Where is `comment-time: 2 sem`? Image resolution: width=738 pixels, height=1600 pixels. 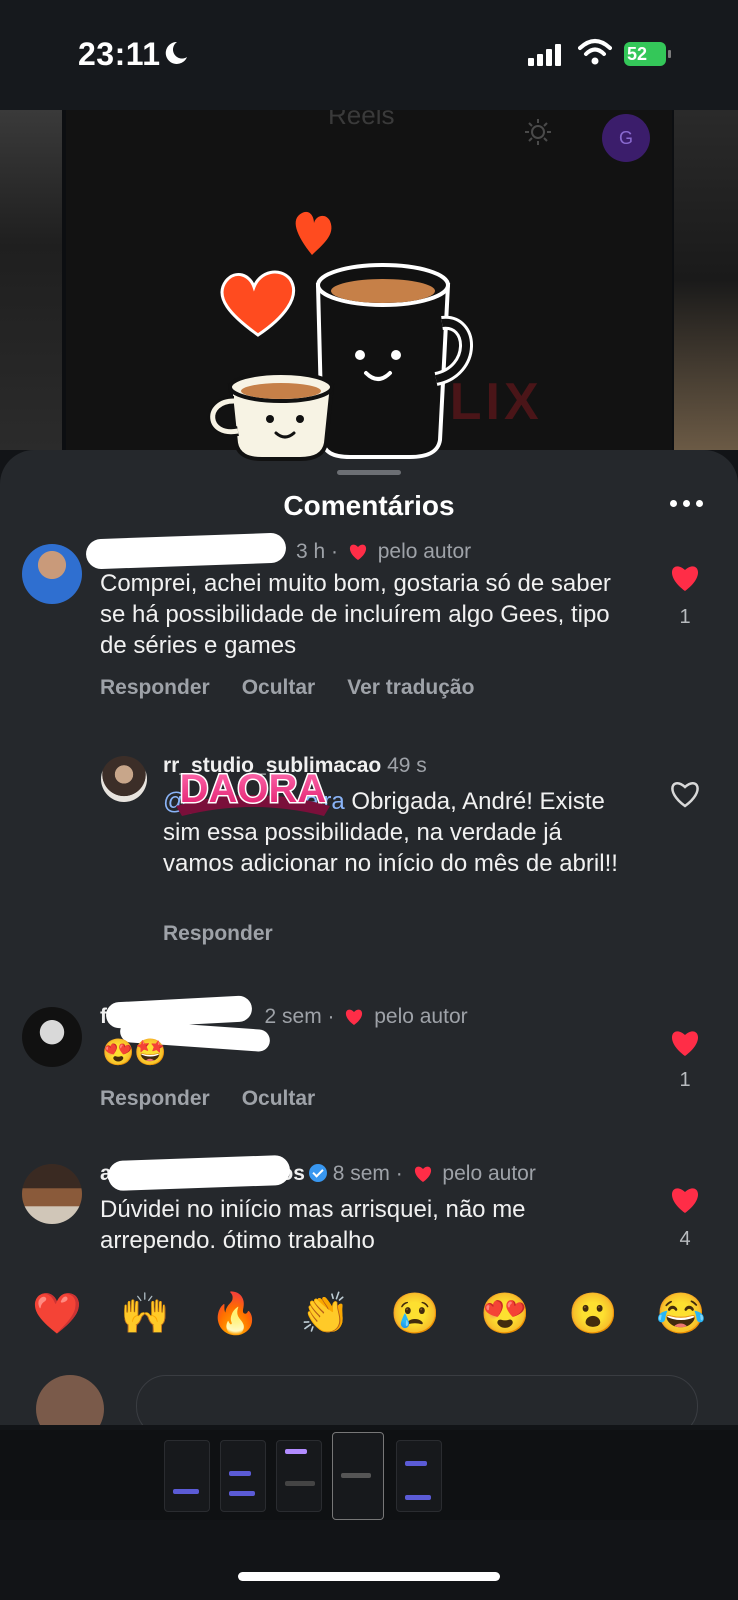
comment-time: 2 sem is located at coordinates (293, 1016).